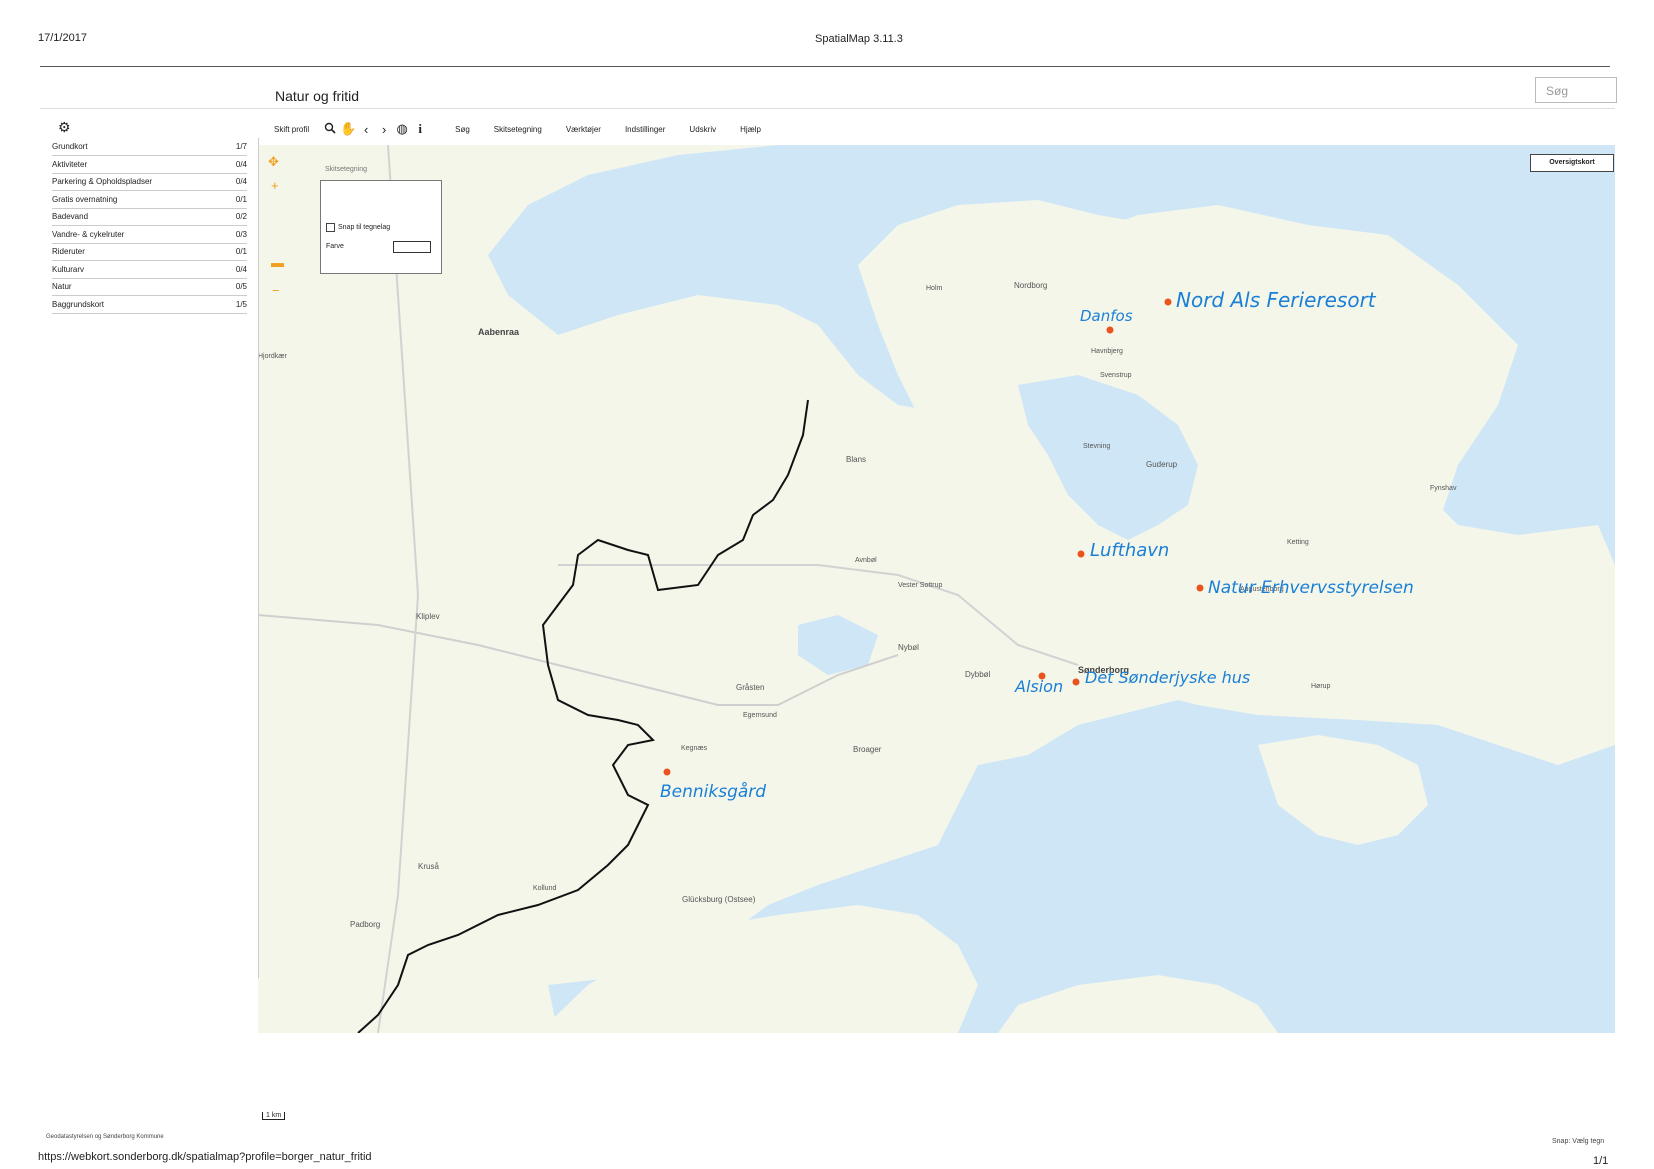 The height and width of the screenshot is (1169, 1654). What do you see at coordinates (62, 38) in the screenshot?
I see `print-date: 17/1/2017` at bounding box center [62, 38].